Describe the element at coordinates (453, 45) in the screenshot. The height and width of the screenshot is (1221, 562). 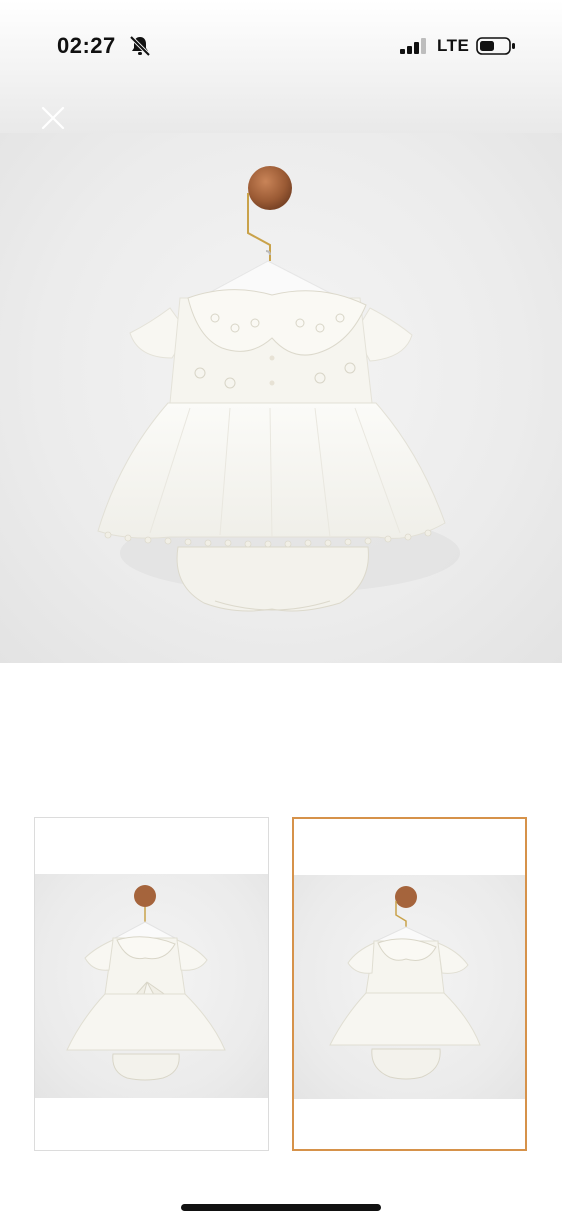
I see `network-type: LTE` at that location.